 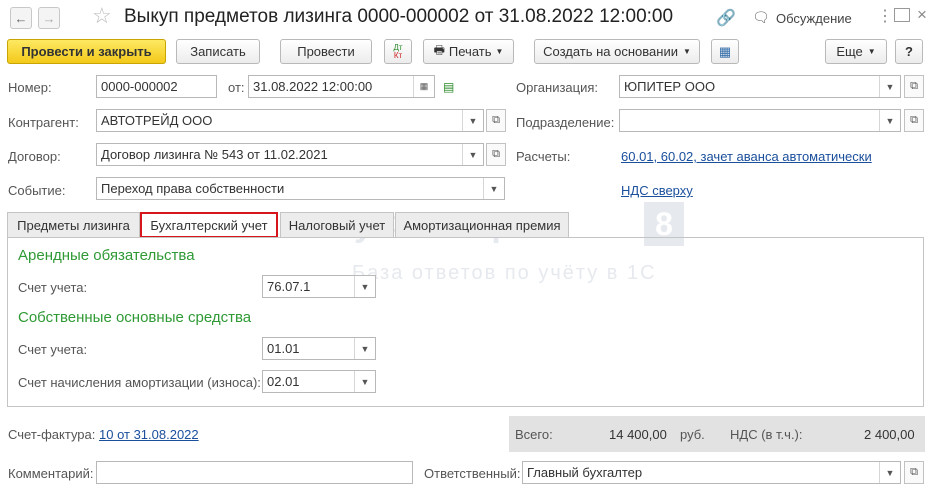 I want to click on dtkt-button: Дт Кт, so click(x=398, y=51).